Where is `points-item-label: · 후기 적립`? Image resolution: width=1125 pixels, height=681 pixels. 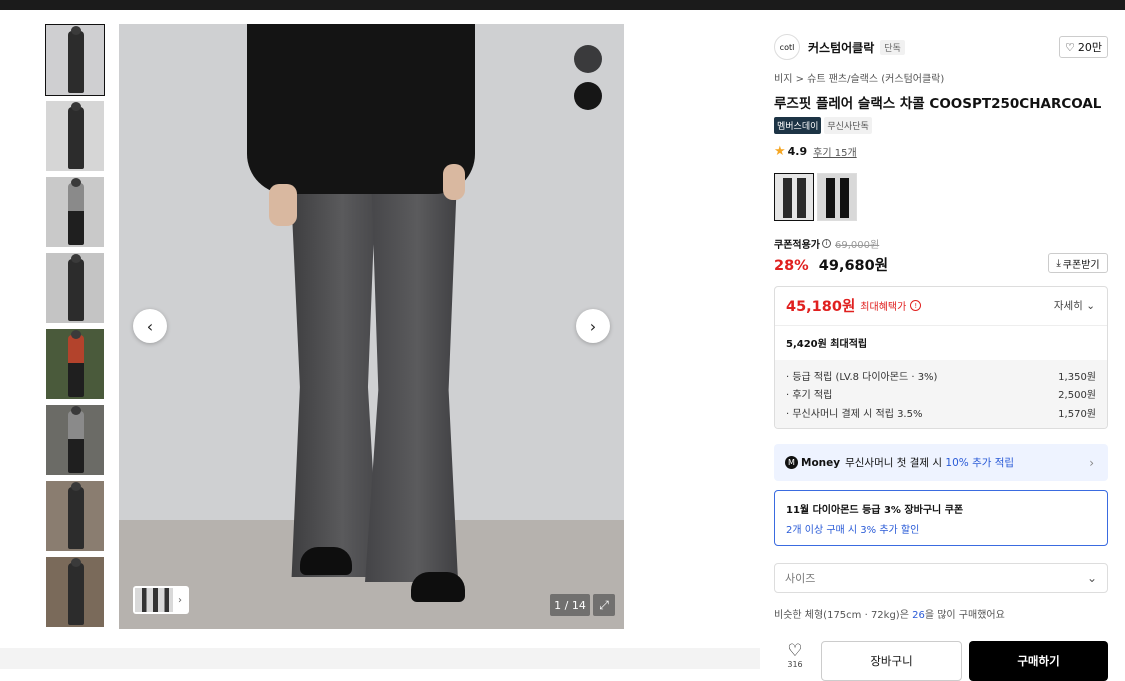
points-item-label: · 후기 적립 is located at coordinates (809, 396).